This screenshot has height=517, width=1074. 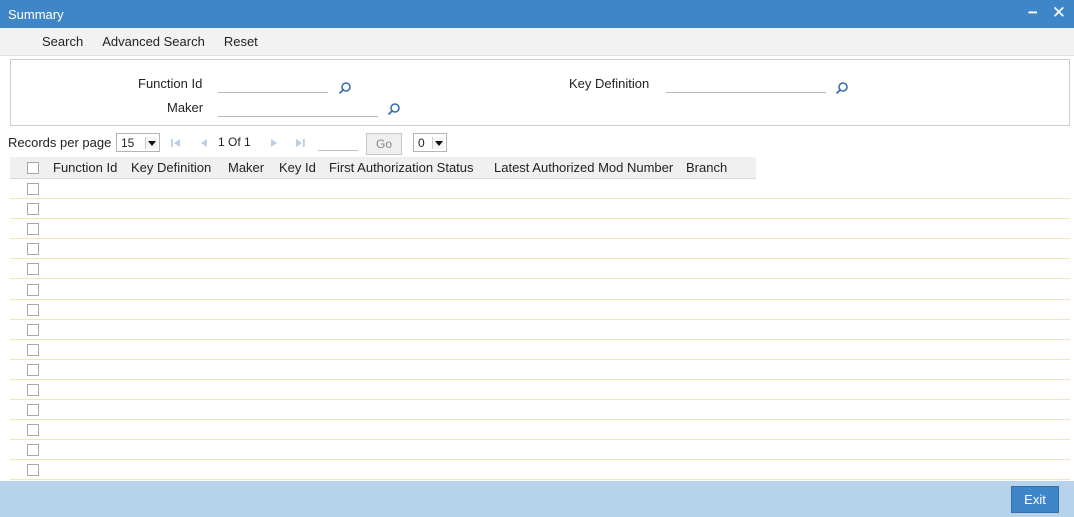 What do you see at coordinates (430, 142) in the screenshot?
I see `page-jump-select: 0` at bounding box center [430, 142].